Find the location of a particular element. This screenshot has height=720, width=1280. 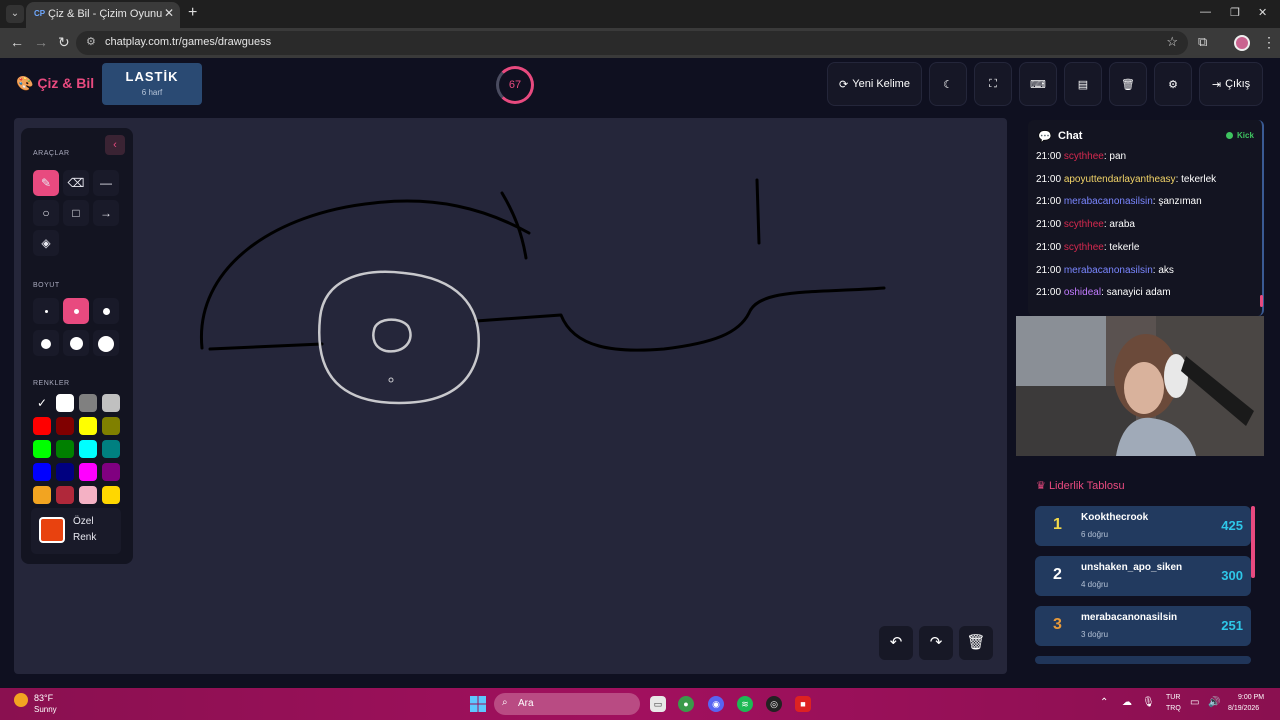

weather-sun-icon is located at coordinates (21, 700).